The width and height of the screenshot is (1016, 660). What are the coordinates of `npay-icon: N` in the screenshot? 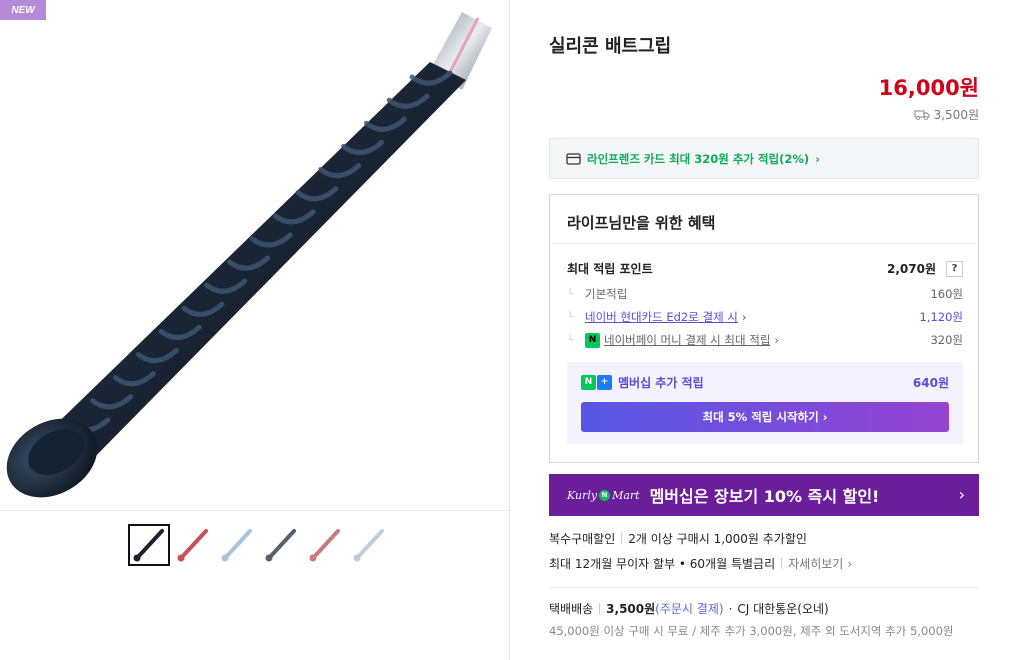 It's located at (592, 340).